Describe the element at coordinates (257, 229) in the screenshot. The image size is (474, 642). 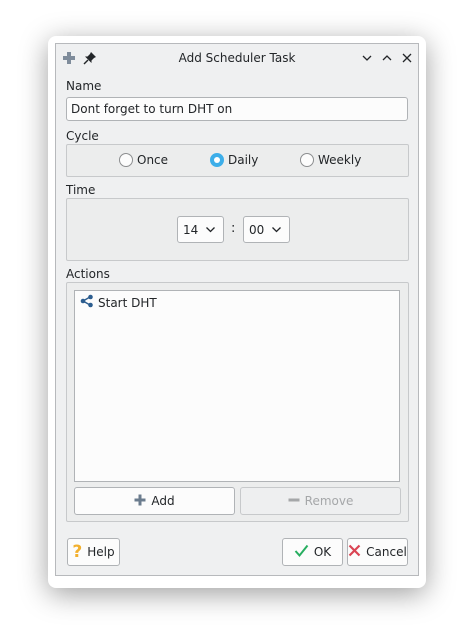
I see `minute-value: 00` at that location.